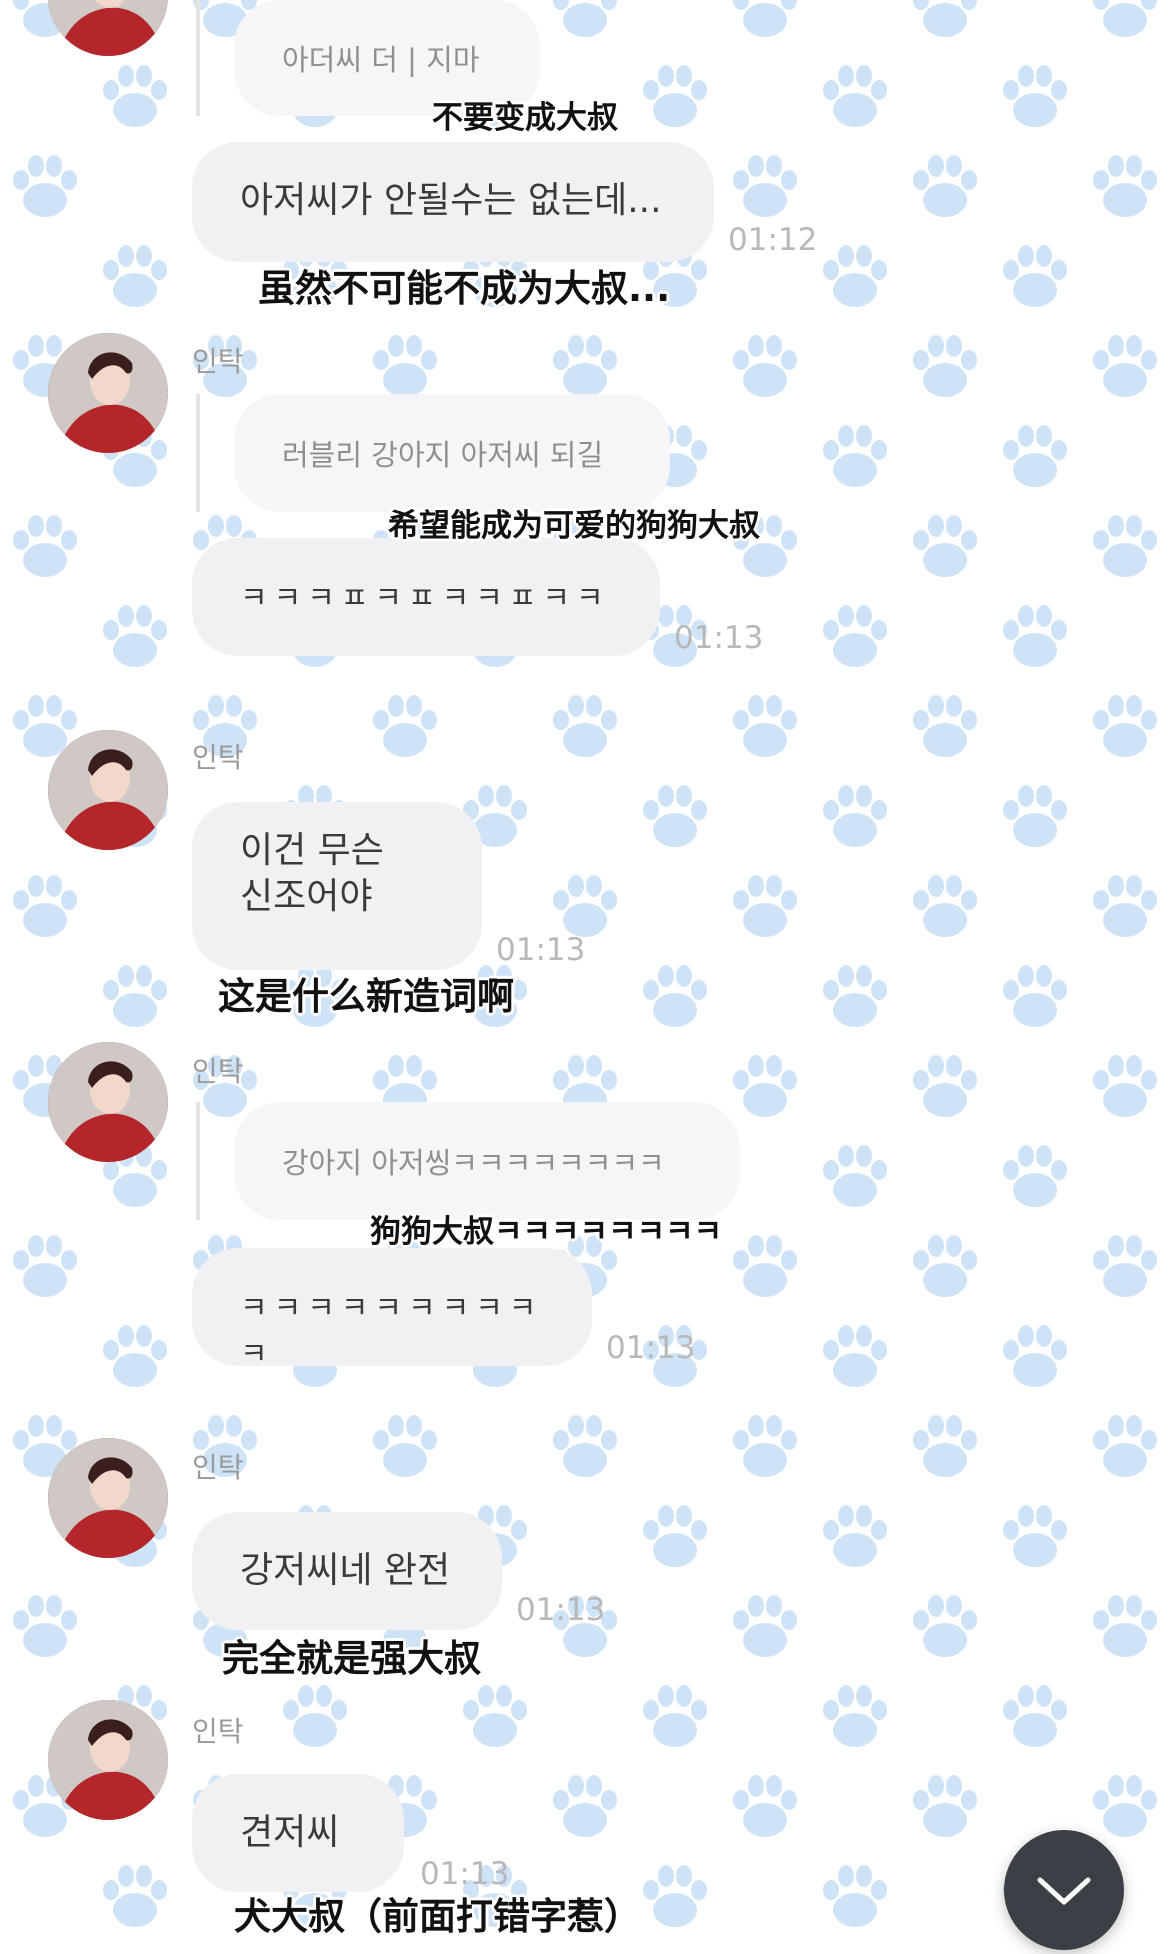  I want to click on quoted-text: 아더씨 더 | 지마, so click(381, 60).